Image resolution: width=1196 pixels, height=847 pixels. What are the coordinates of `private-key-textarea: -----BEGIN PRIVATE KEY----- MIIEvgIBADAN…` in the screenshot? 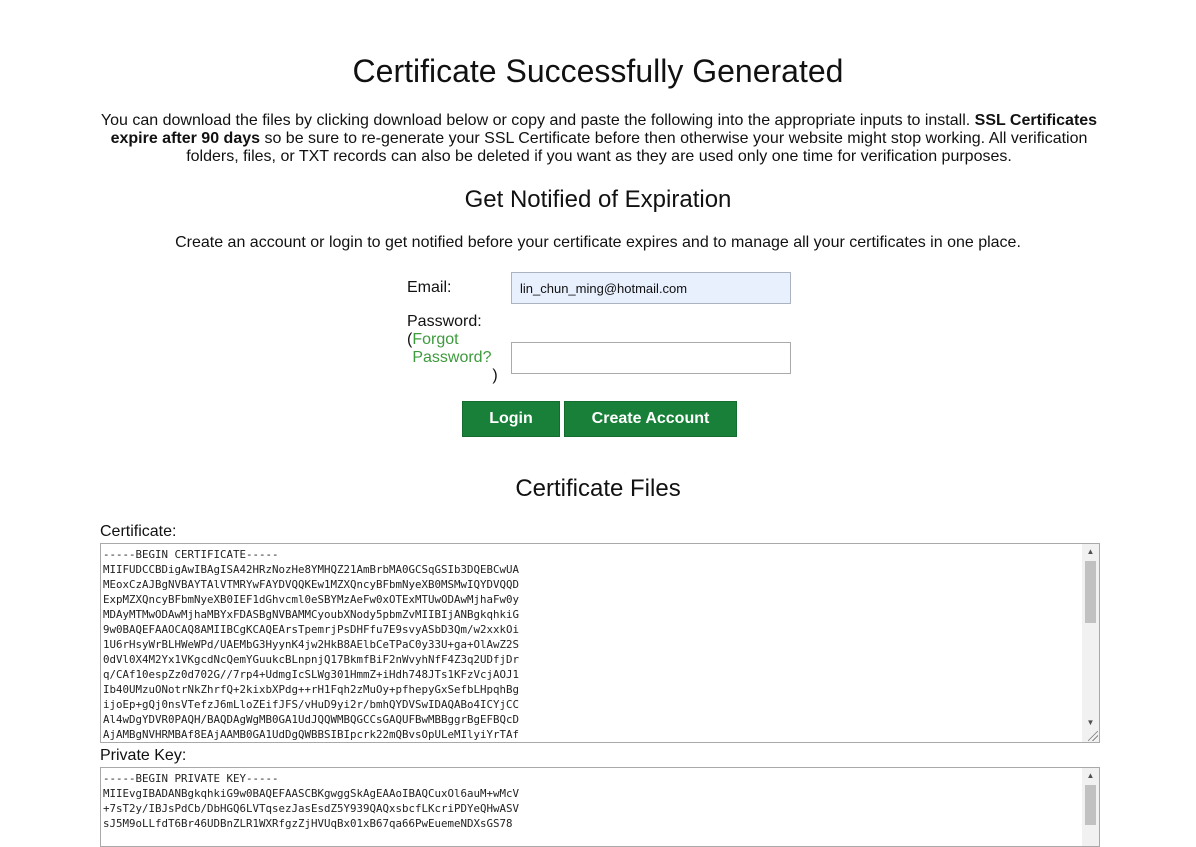 It's located at (600, 807).